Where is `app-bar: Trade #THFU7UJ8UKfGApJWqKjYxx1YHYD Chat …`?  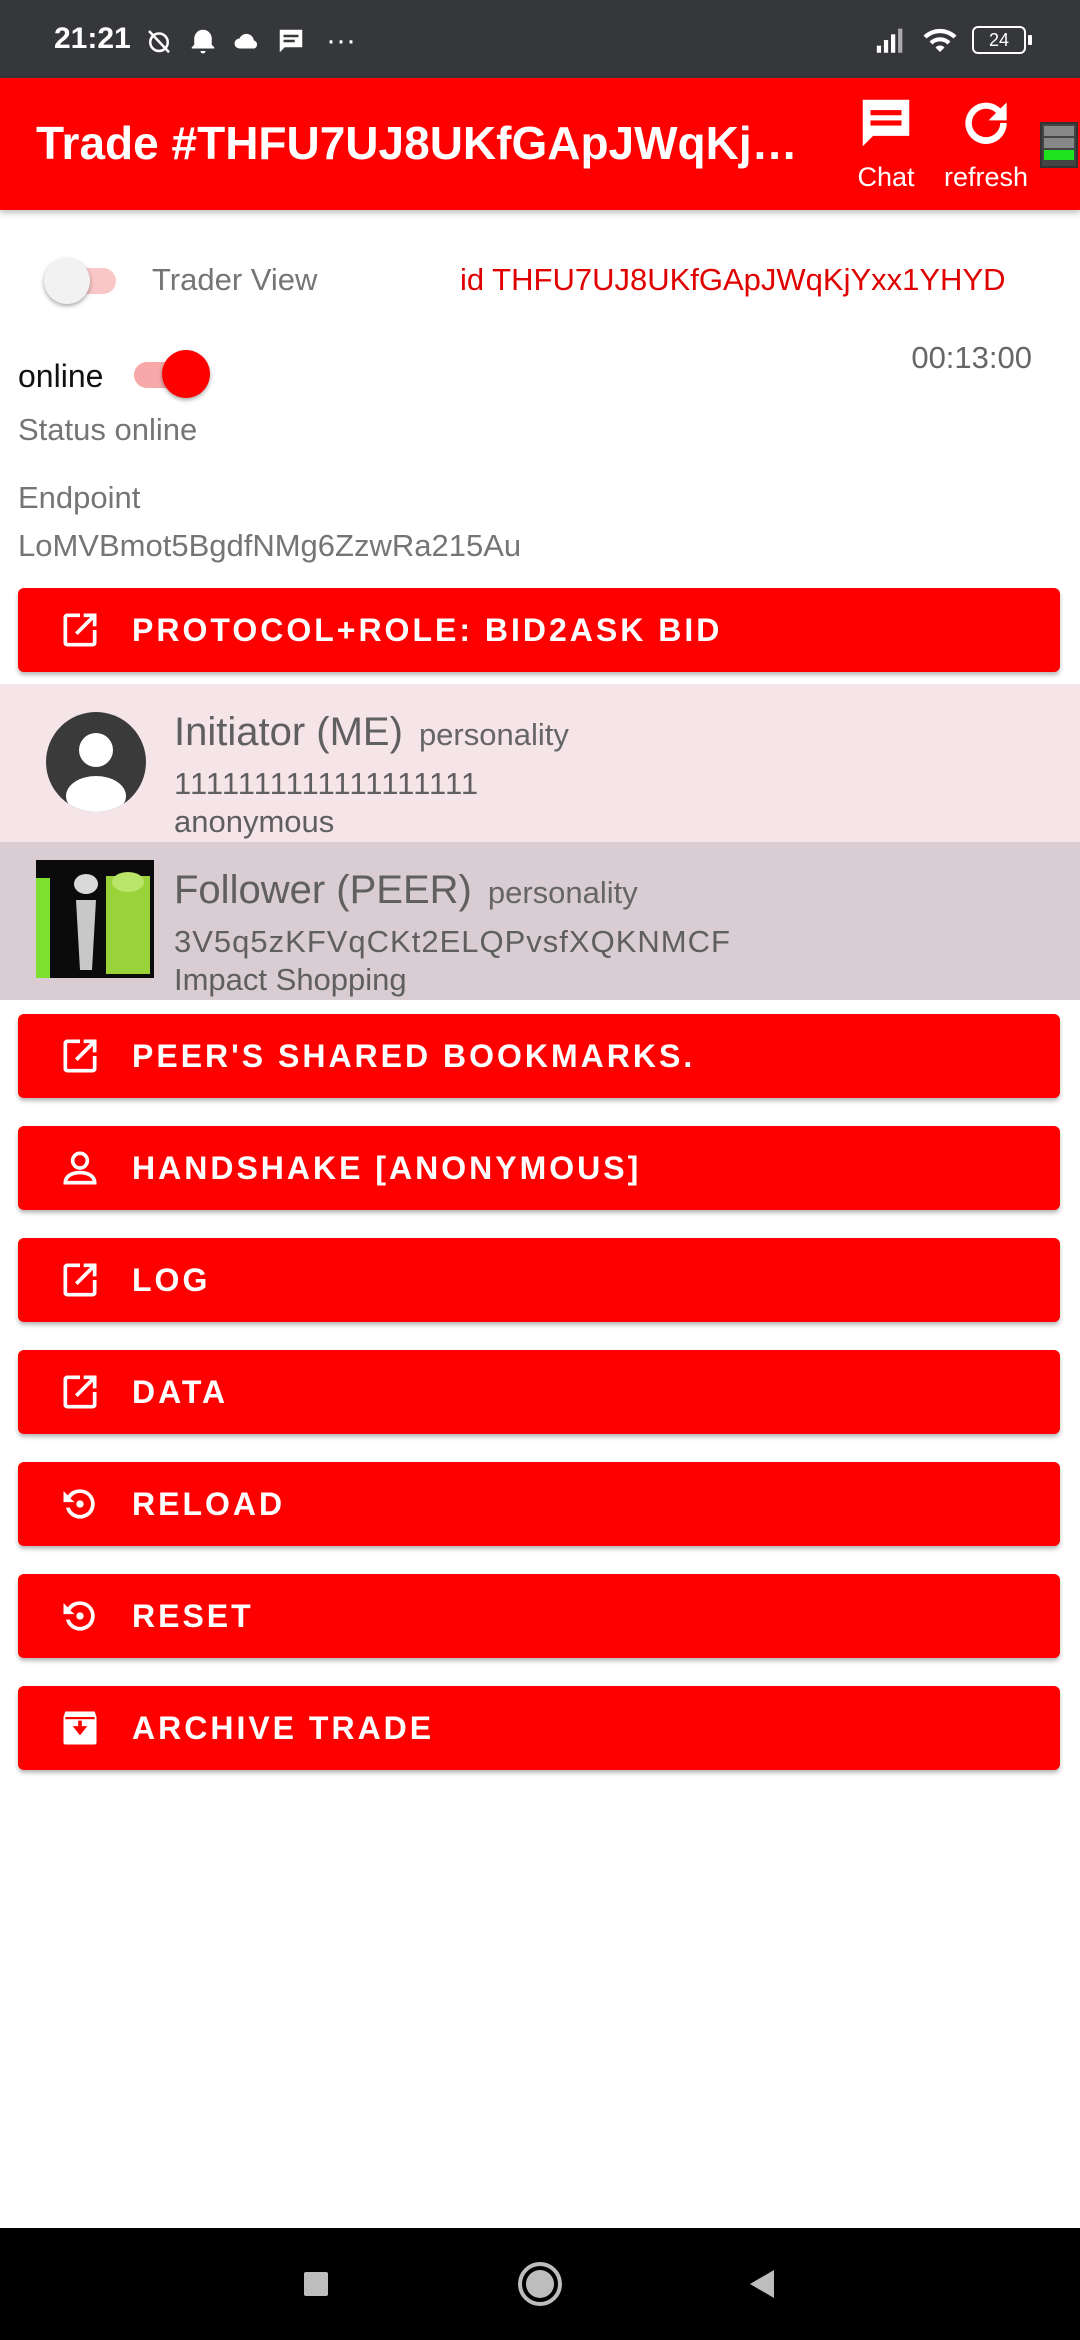 app-bar: Trade #THFU7UJ8UKfGApJWqKjYxx1YHYD Chat … is located at coordinates (540, 144).